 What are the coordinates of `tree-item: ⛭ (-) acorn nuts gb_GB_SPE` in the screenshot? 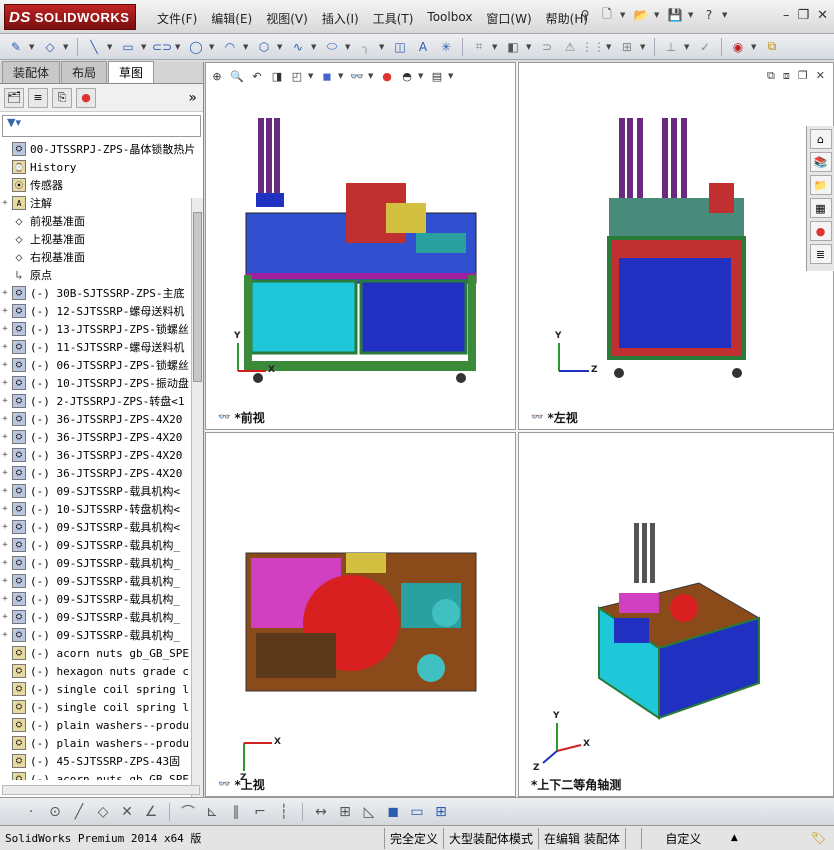 It's located at (98, 775).